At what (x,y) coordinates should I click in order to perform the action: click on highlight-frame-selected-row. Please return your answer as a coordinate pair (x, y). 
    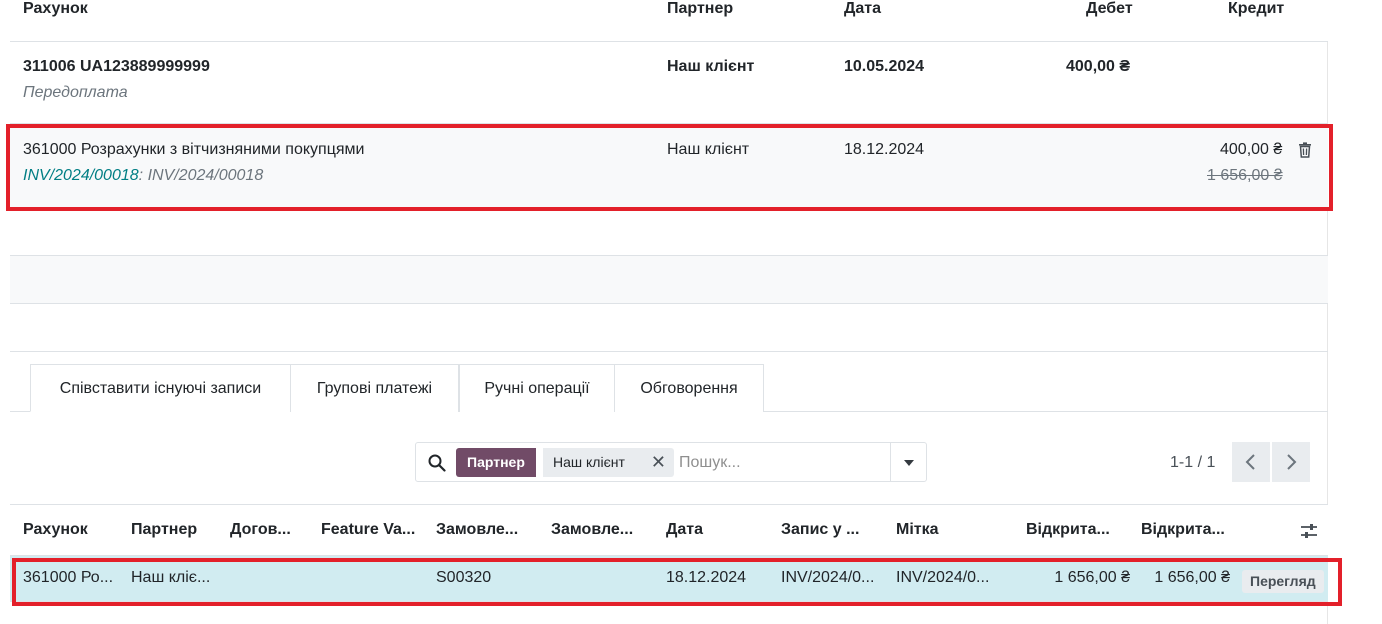
    Looking at the image, I should click on (677, 582).